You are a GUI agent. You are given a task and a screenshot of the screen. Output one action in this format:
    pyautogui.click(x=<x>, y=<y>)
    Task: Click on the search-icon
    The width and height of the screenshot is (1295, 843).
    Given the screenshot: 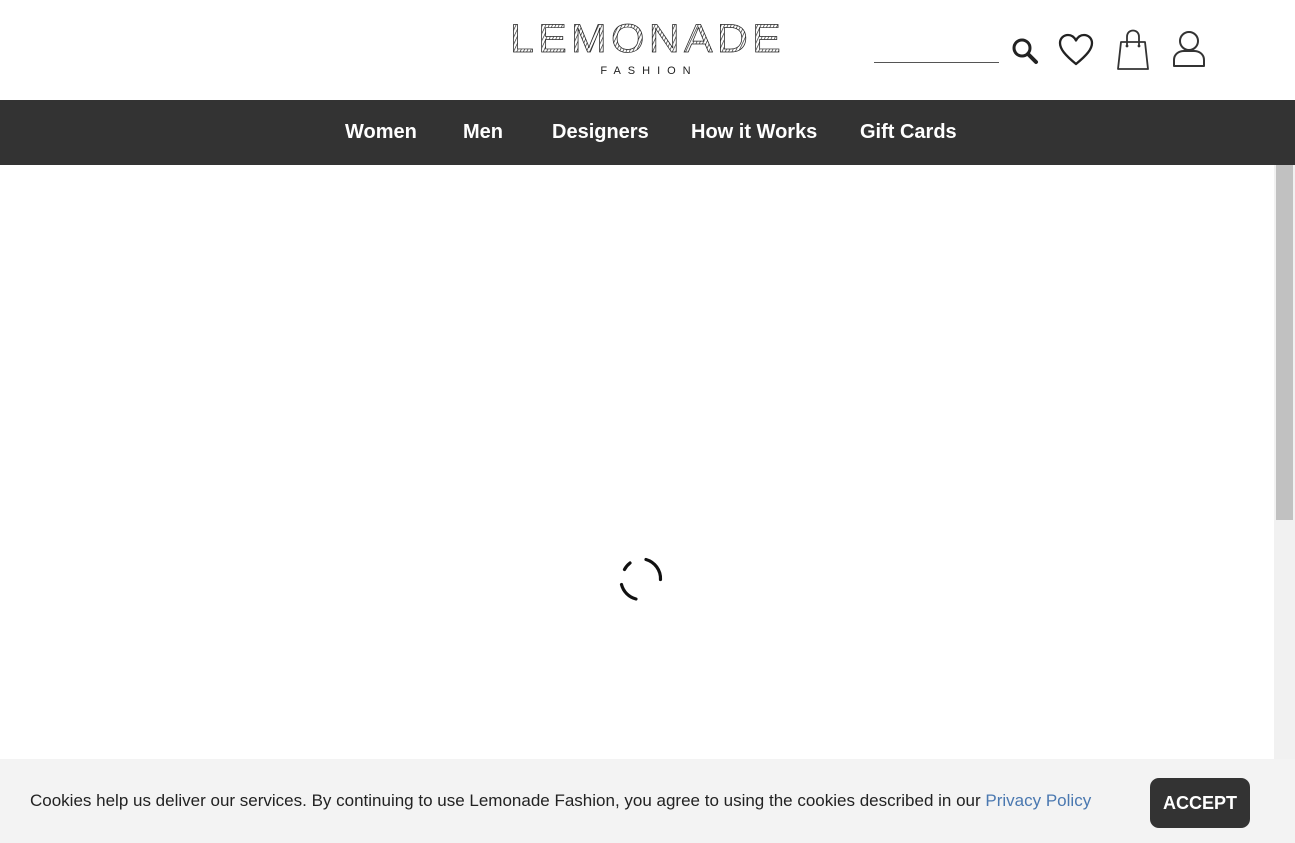 What is the action you would take?
    pyautogui.click(x=1025, y=51)
    